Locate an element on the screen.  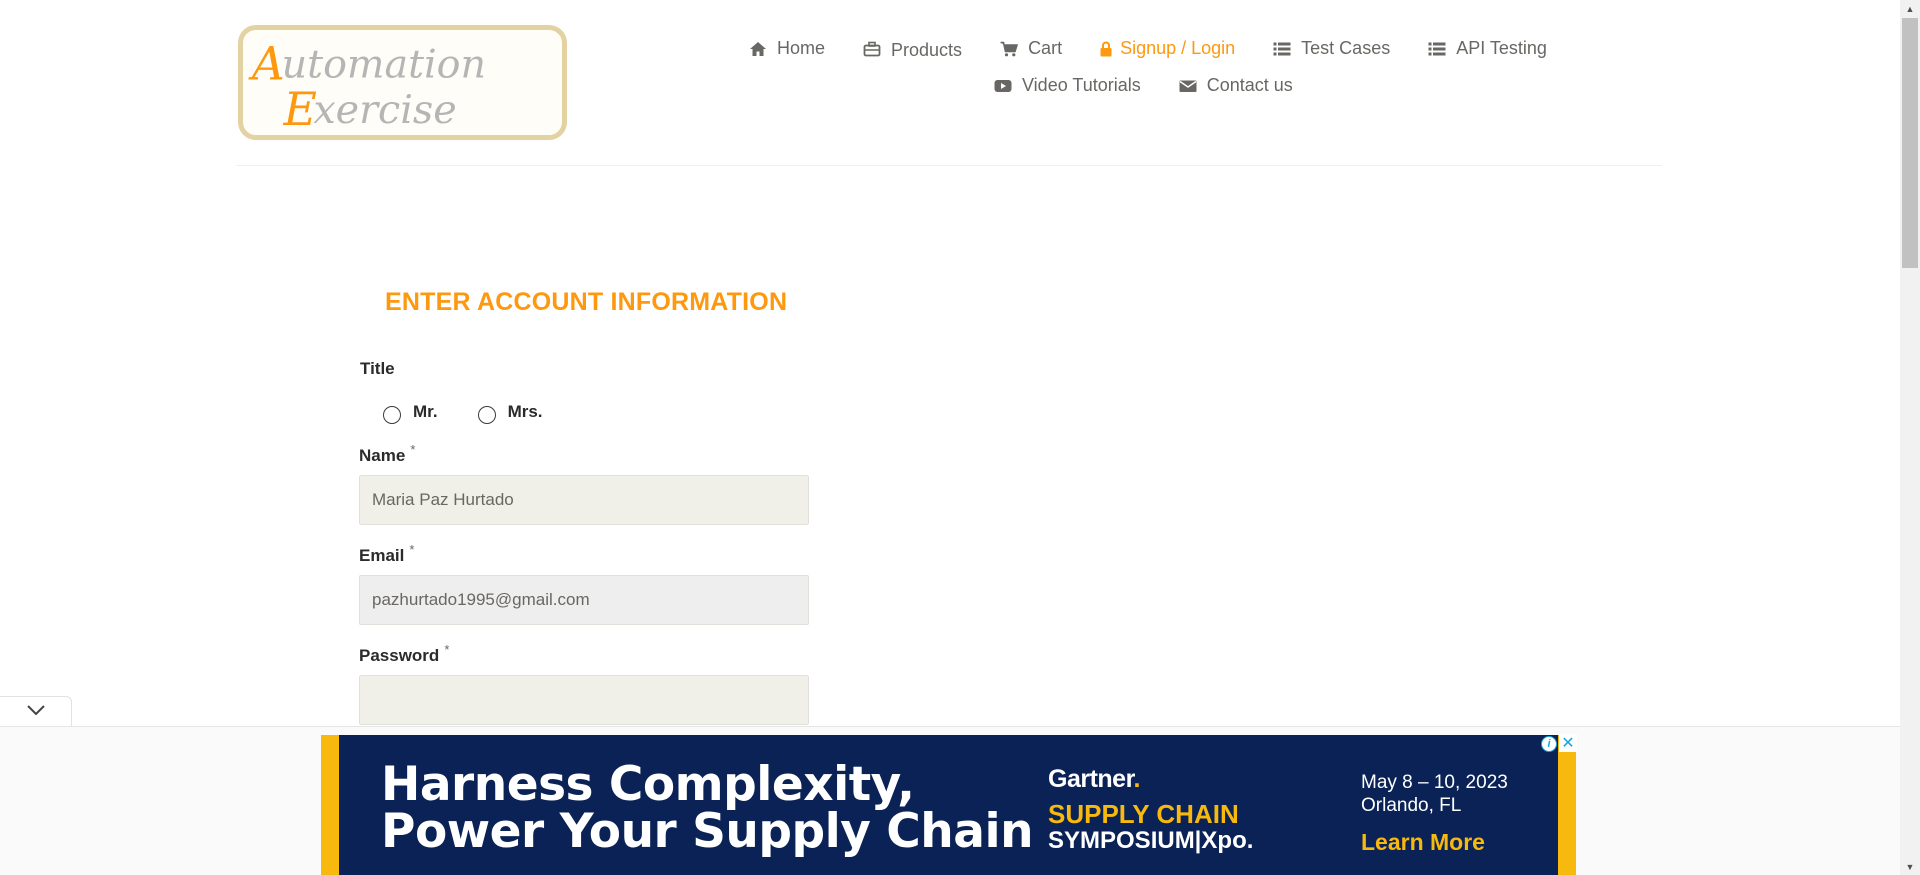
svg-text: xercise is located at coordinates (384, 110).